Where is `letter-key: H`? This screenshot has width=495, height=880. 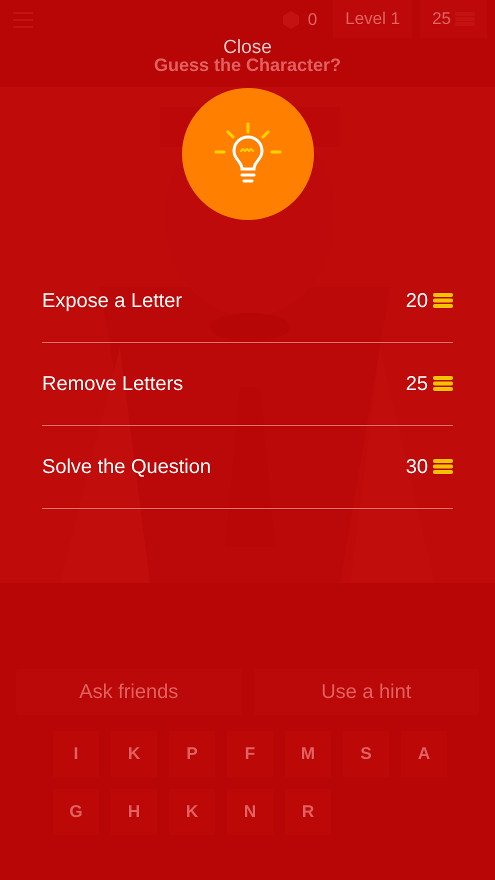
letter-key: H is located at coordinates (134, 812).